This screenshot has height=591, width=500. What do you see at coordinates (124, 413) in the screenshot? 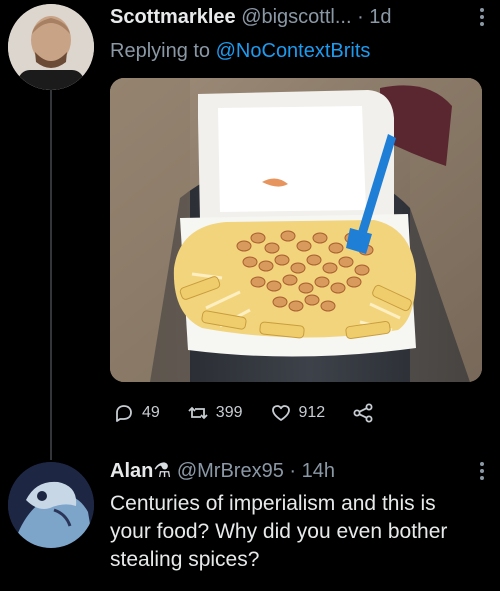
I see `comment-icon` at bounding box center [124, 413].